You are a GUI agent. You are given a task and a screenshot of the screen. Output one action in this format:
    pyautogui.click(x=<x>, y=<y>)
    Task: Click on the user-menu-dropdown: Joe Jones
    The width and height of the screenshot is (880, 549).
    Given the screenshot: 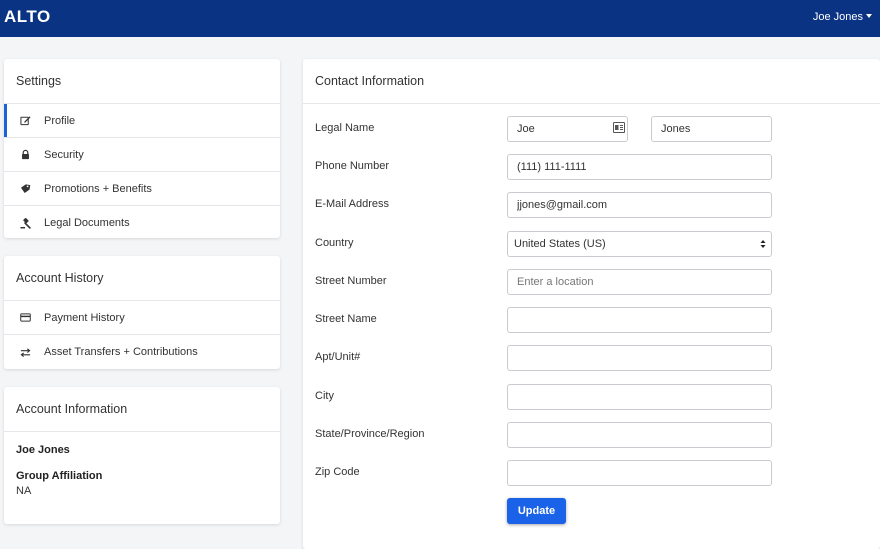 What is the action you would take?
    pyautogui.click(x=842, y=17)
    